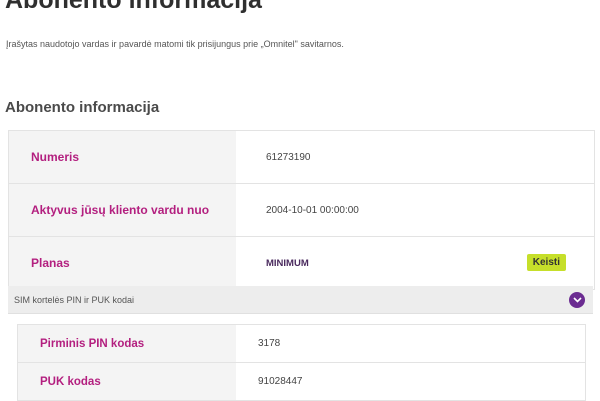  I want to click on plan-cell: MINIMUM Keisti, so click(415, 263).